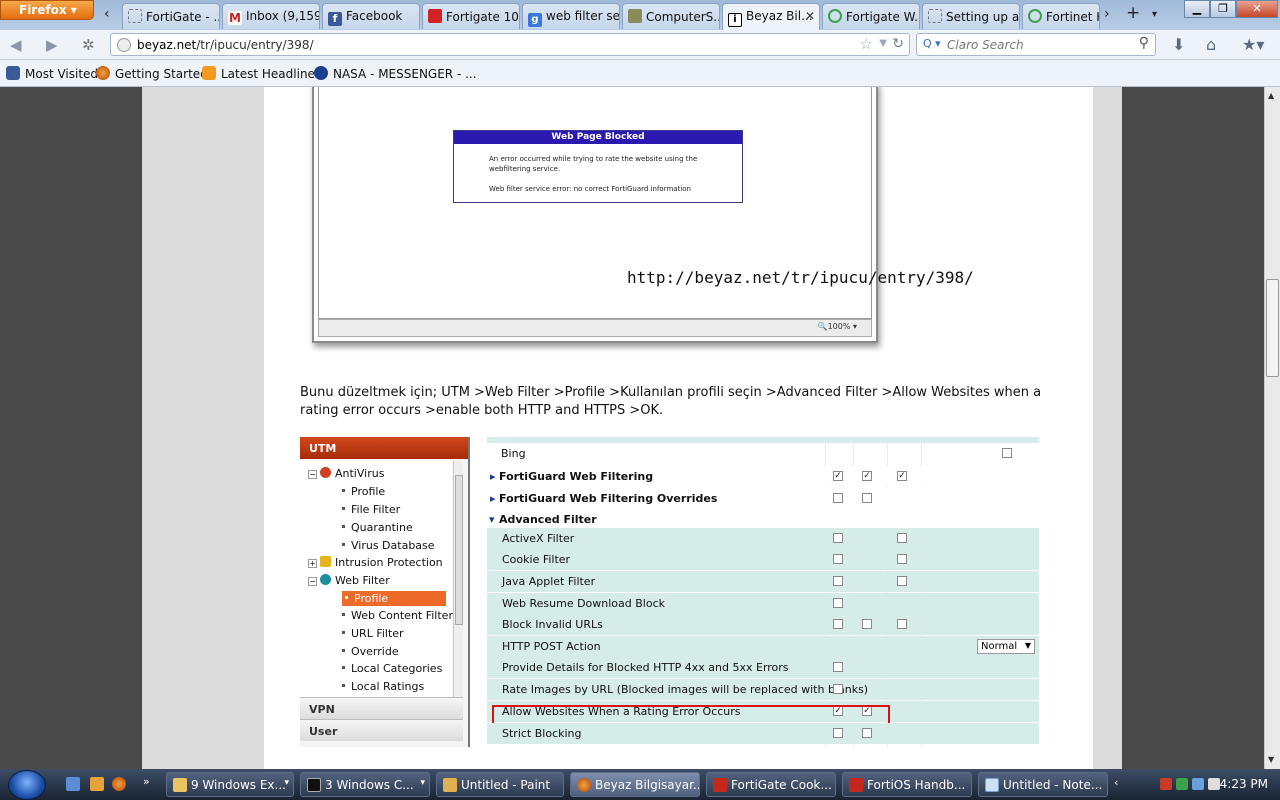  What do you see at coordinates (47, 10) in the screenshot?
I see `firefox-menu-button: Firefox ▾` at bounding box center [47, 10].